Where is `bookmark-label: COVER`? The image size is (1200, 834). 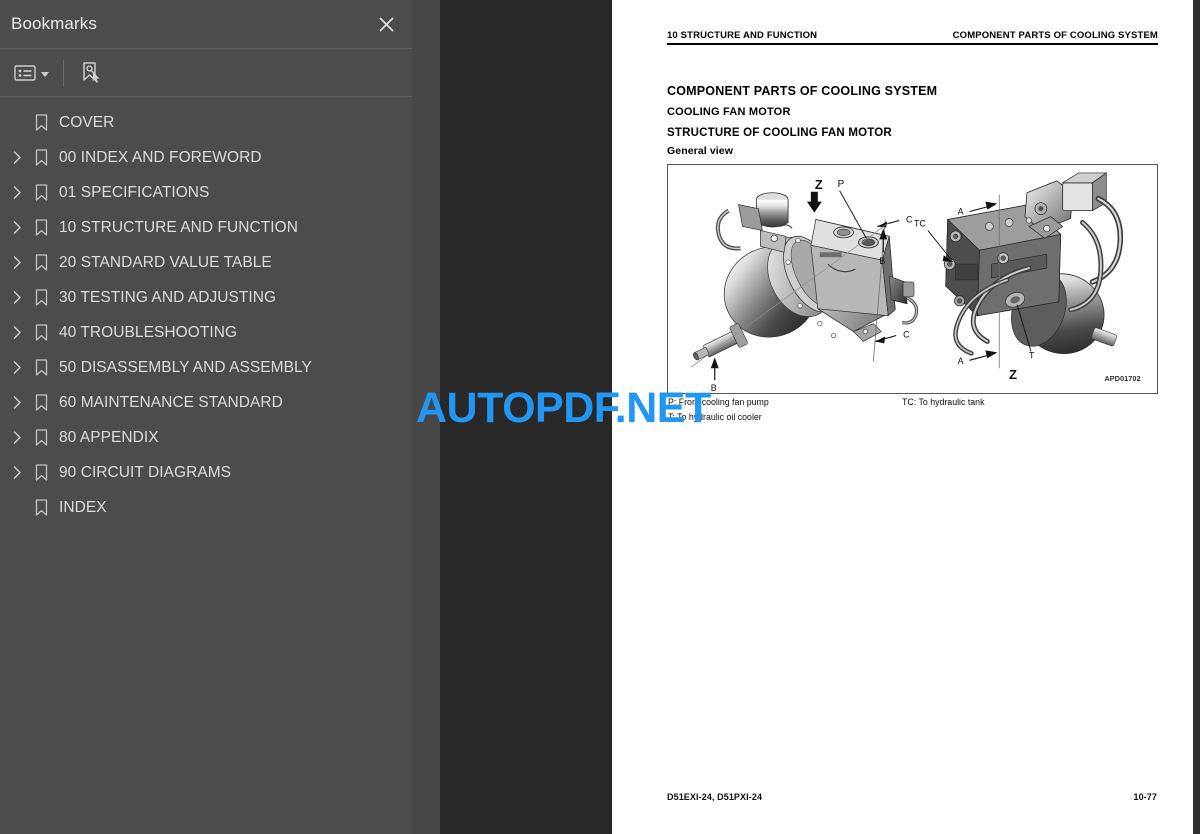 bookmark-label: COVER is located at coordinates (87, 122).